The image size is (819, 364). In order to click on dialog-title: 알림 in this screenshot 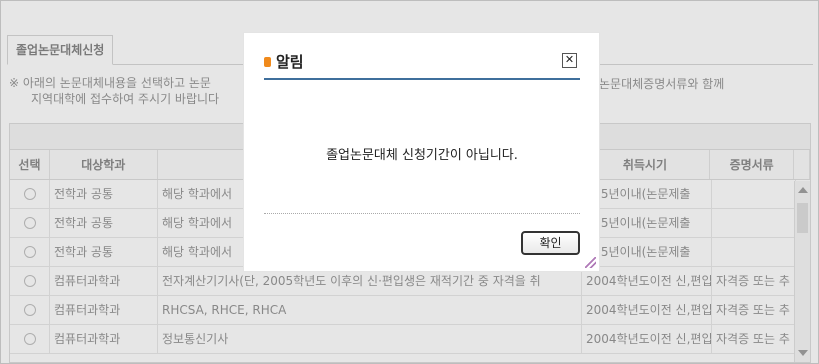, I will do `click(284, 61)`.